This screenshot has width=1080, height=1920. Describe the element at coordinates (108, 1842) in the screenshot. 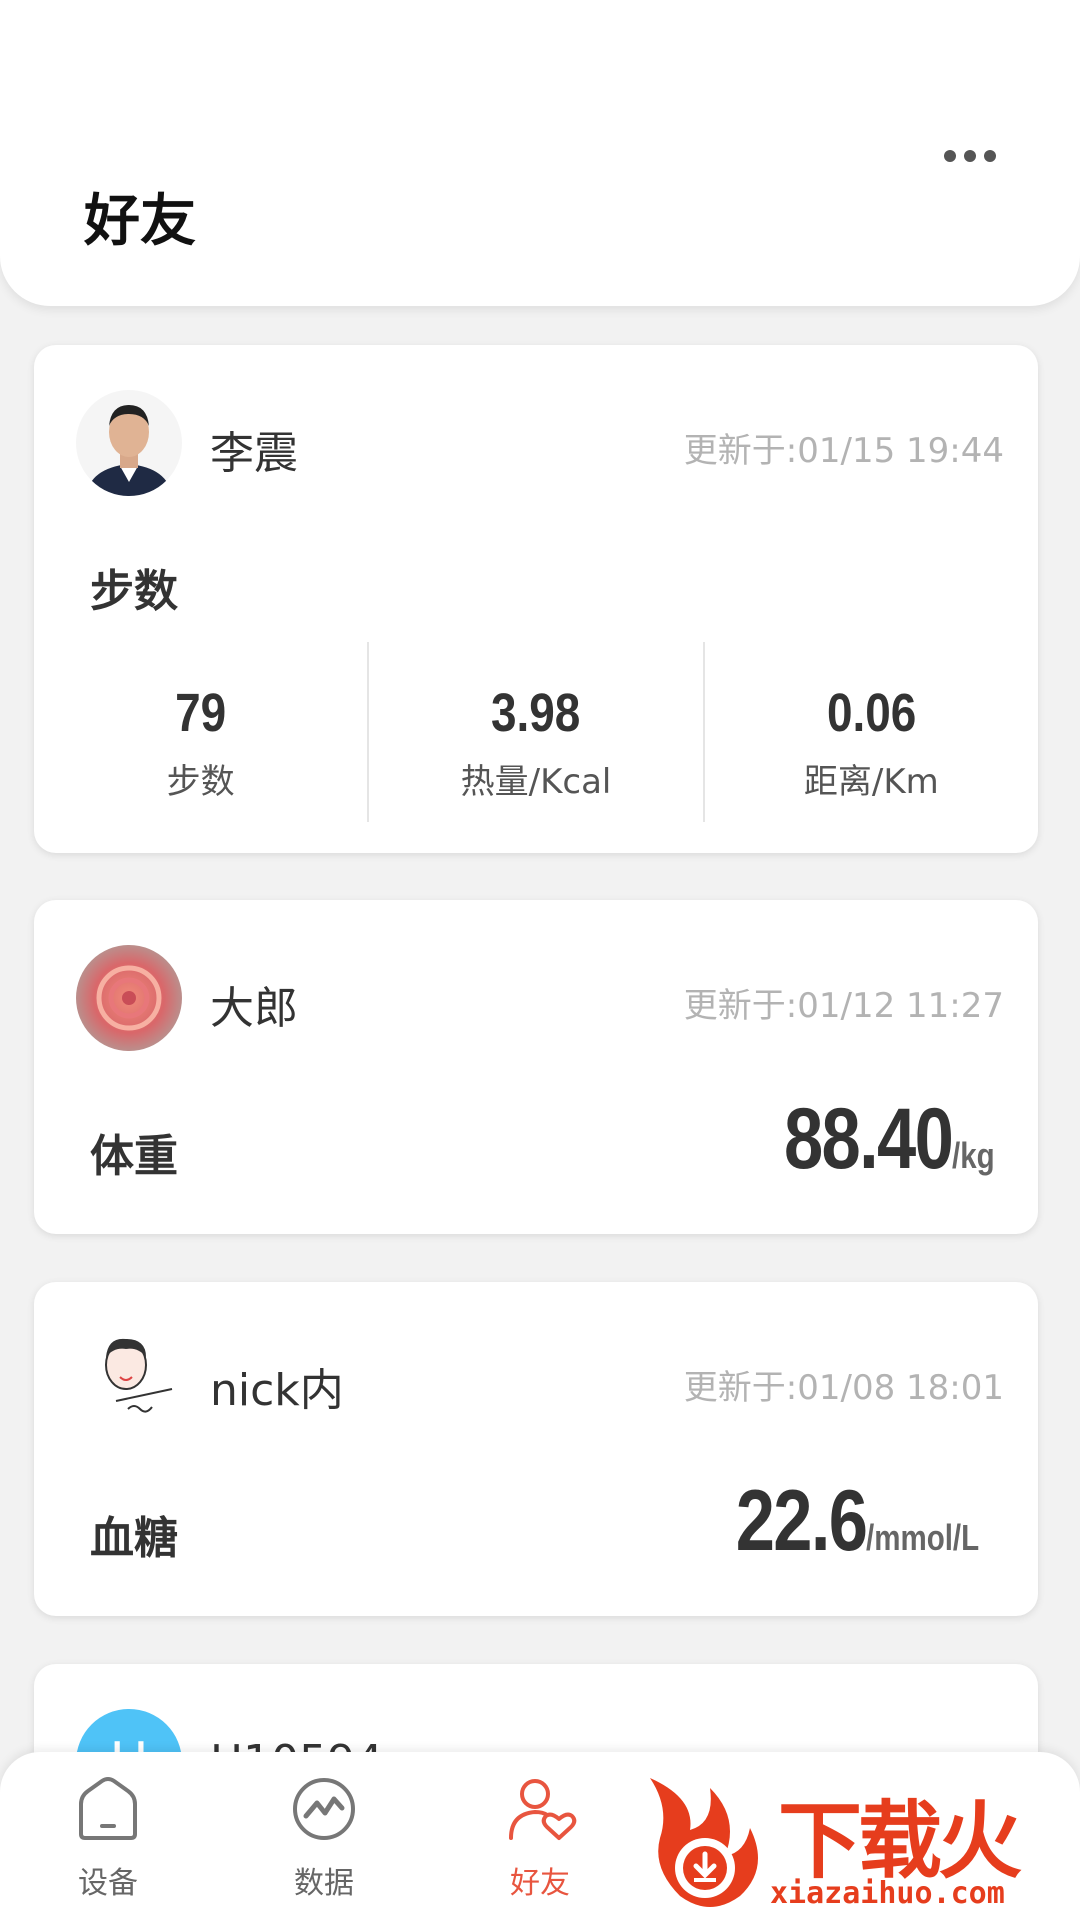

I see `nav-item-device: 设备` at that location.